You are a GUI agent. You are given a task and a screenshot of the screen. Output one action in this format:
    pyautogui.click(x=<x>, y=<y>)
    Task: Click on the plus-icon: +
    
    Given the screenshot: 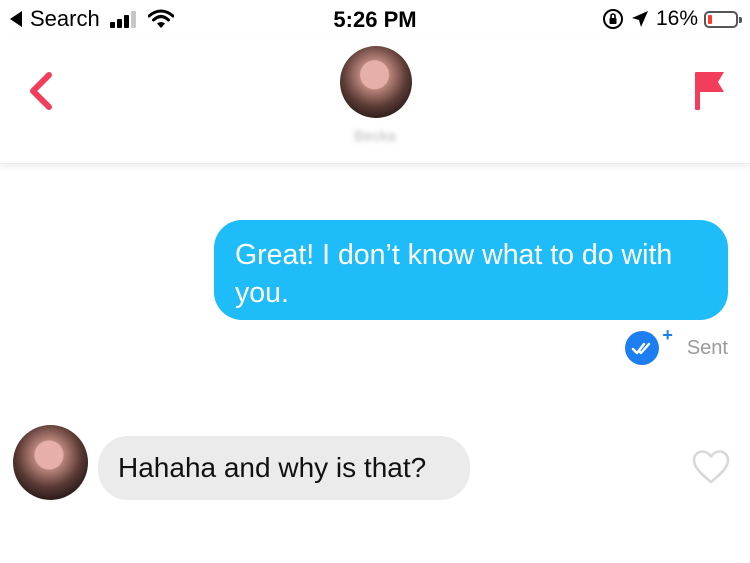 What is the action you would take?
    pyautogui.click(x=667, y=335)
    